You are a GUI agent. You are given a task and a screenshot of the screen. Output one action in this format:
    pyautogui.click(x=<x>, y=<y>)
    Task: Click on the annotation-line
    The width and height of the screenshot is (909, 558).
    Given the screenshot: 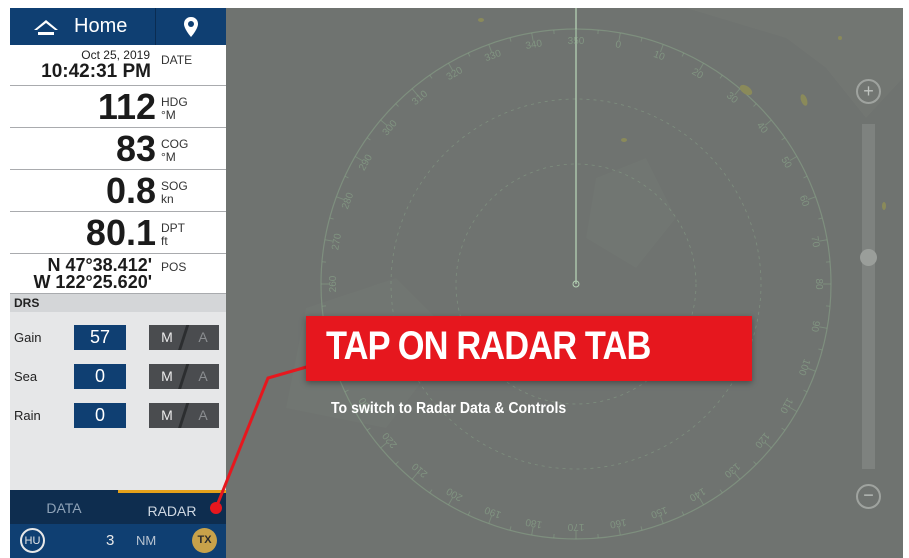 What is the action you would take?
    pyautogui.click(x=262, y=436)
    